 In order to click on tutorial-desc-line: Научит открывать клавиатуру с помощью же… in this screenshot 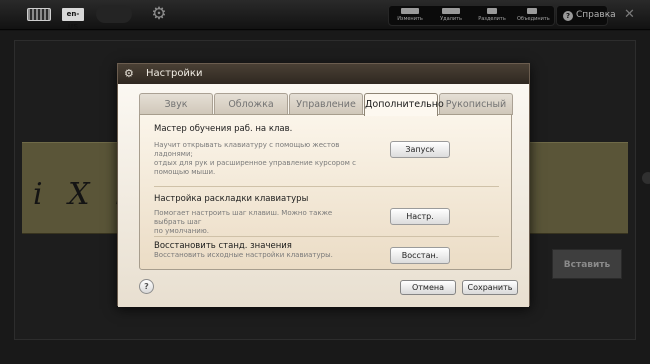, I will do `click(247, 149)`.